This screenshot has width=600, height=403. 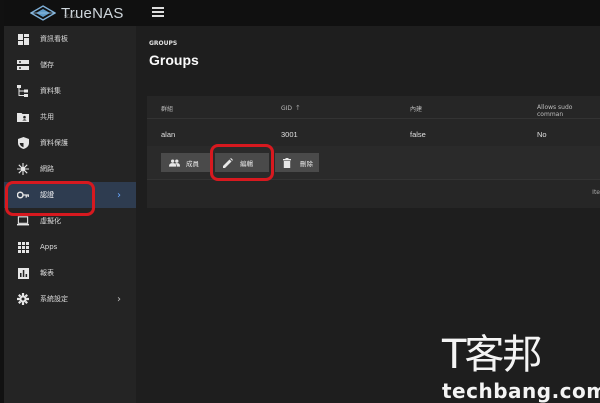 What do you see at coordinates (23, 91) in the screenshot?
I see `datasets-icon` at bounding box center [23, 91].